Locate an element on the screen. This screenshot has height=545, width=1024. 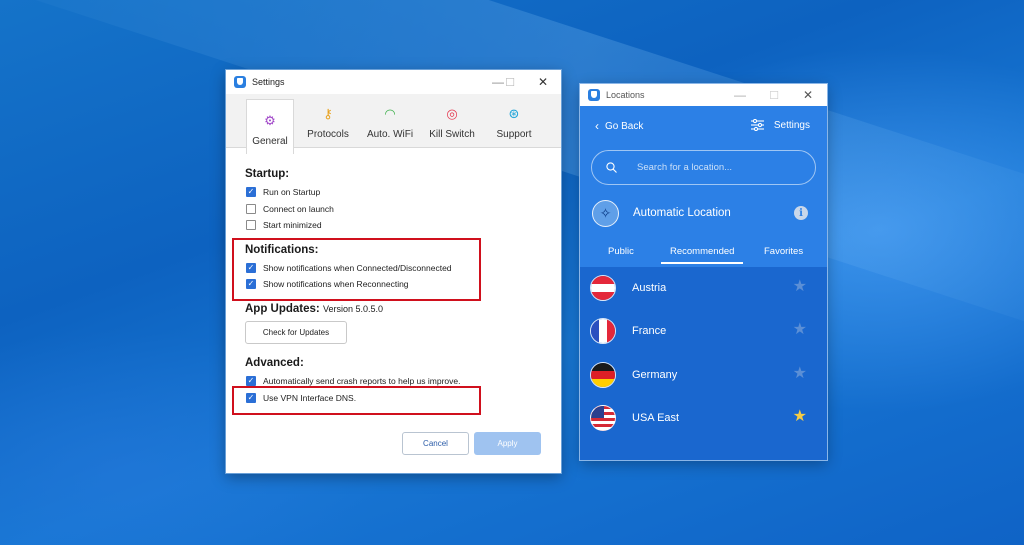
tab-label: Kill Switch is located at coordinates (452, 134).